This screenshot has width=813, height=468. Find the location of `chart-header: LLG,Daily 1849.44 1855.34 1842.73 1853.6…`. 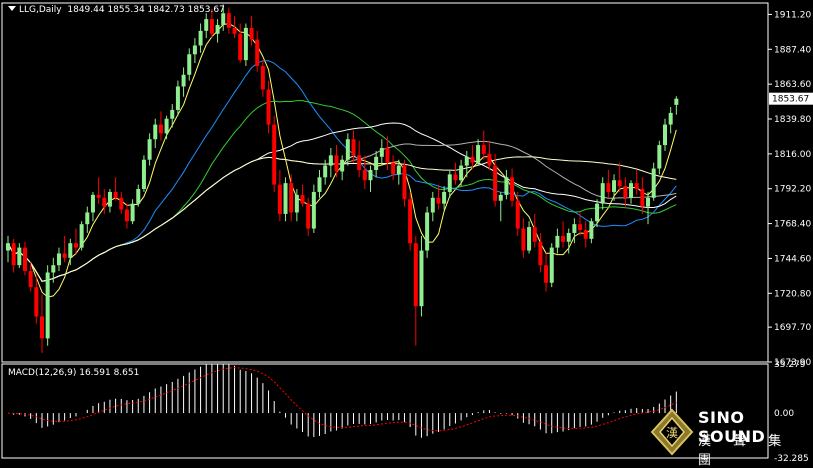

chart-header: LLG,Daily 1849.44 1855.34 1842.73 1853.6… is located at coordinates (116, 10).